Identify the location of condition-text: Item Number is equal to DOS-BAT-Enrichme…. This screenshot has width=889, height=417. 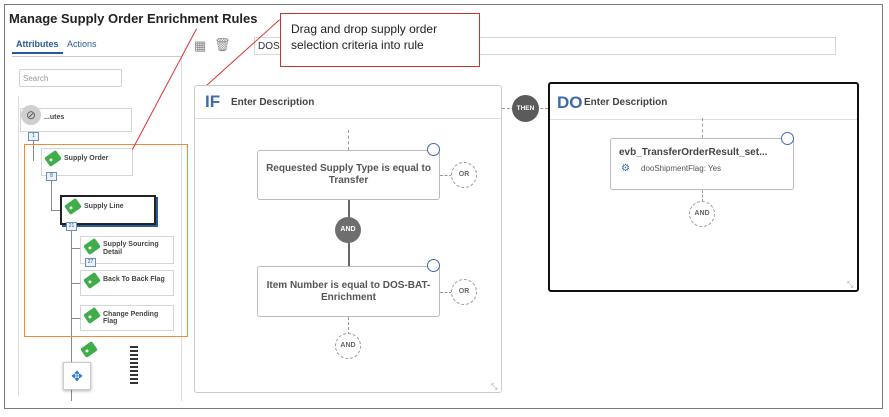
(348, 291).